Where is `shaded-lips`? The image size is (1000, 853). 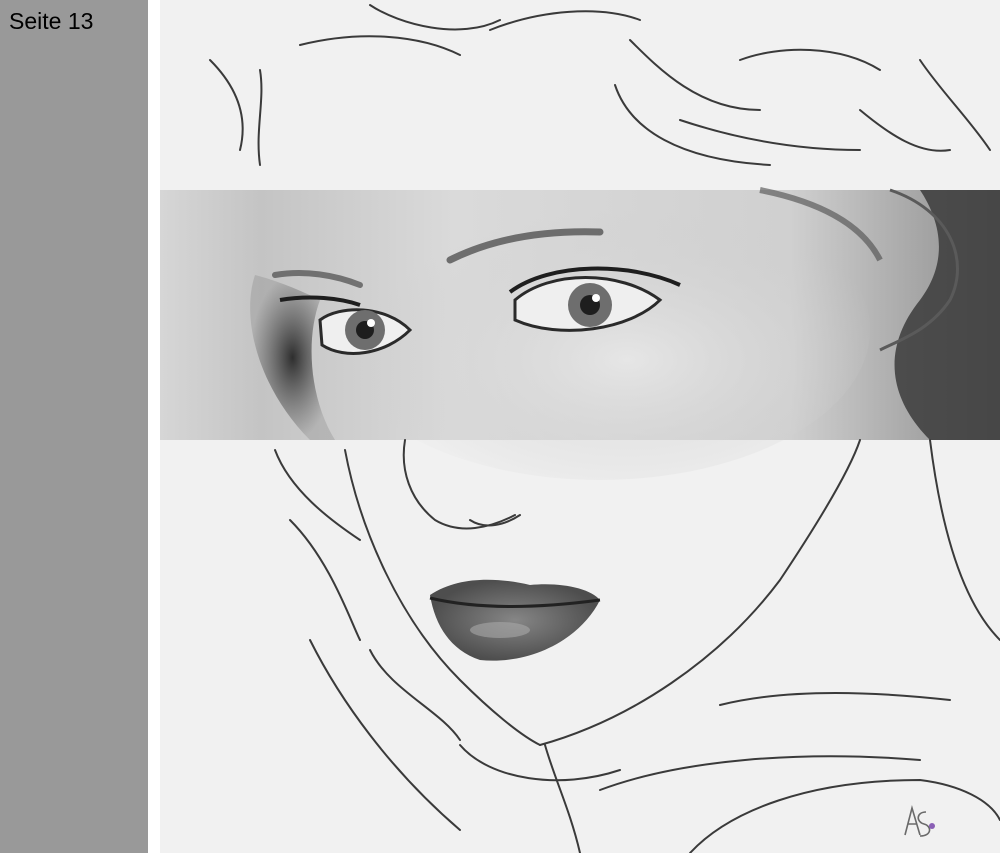 shaded-lips is located at coordinates (515, 620).